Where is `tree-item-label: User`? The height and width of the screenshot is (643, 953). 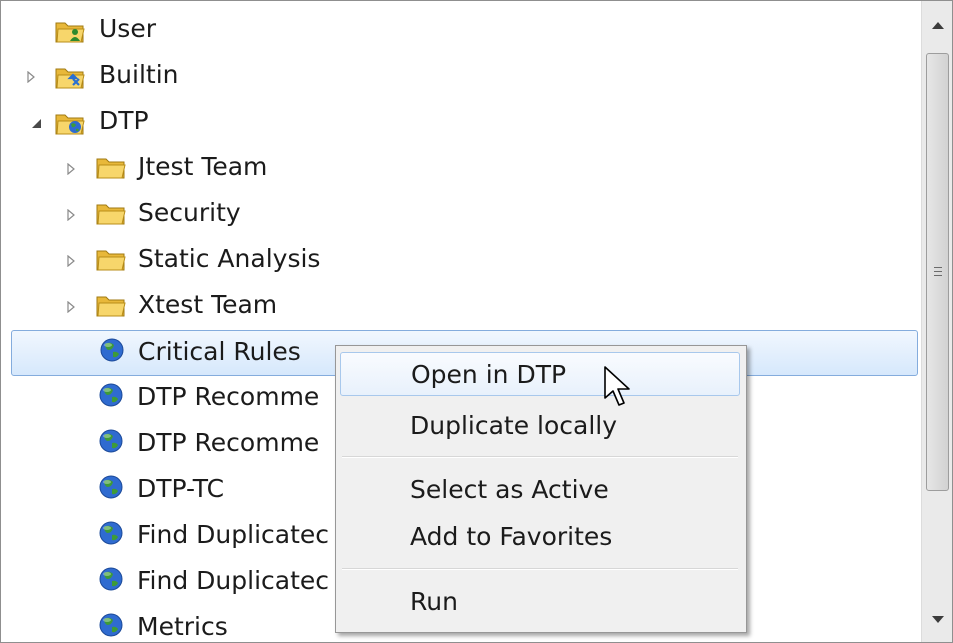 tree-item-label: User is located at coordinates (127, 28).